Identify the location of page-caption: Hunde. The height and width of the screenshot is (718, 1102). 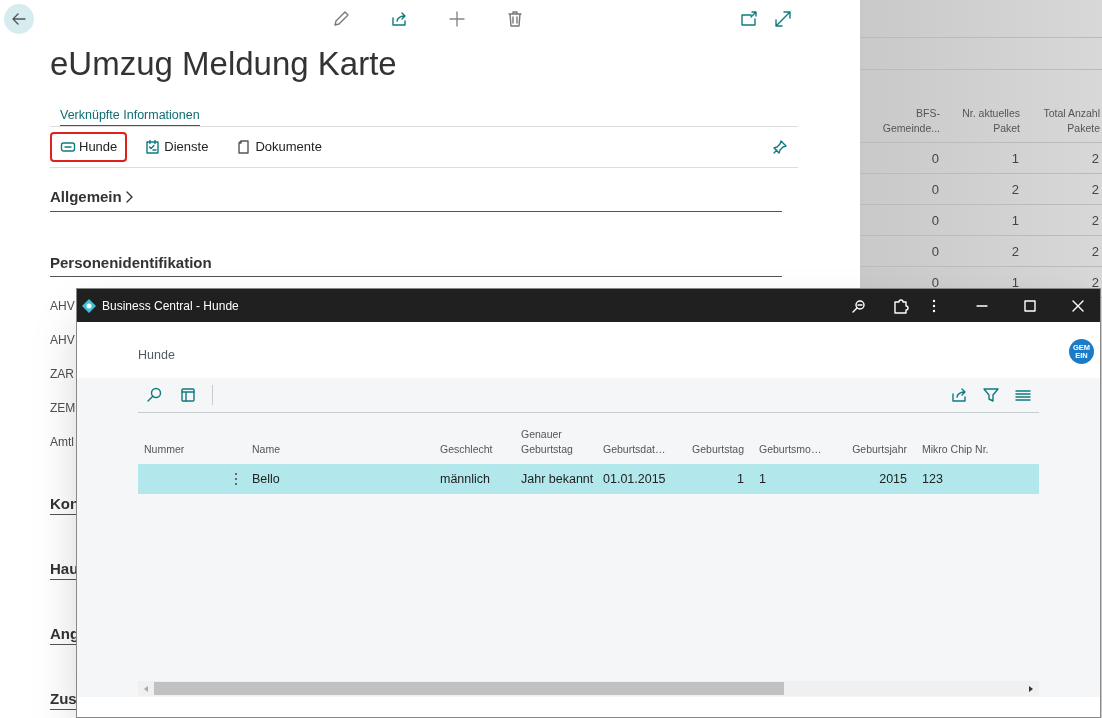
(156, 355).